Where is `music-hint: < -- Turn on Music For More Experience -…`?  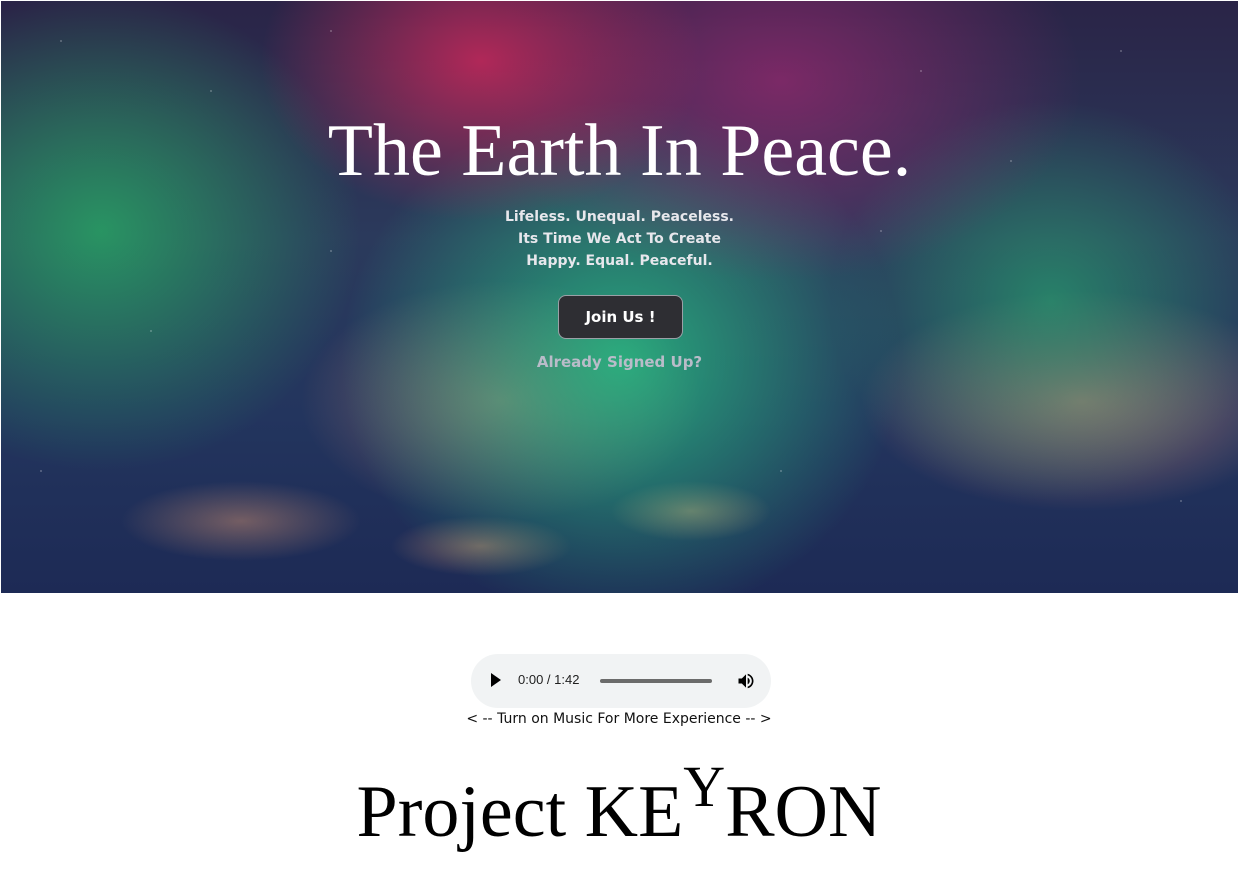 music-hint: < -- Turn on Music For More Experience -… is located at coordinates (619, 719).